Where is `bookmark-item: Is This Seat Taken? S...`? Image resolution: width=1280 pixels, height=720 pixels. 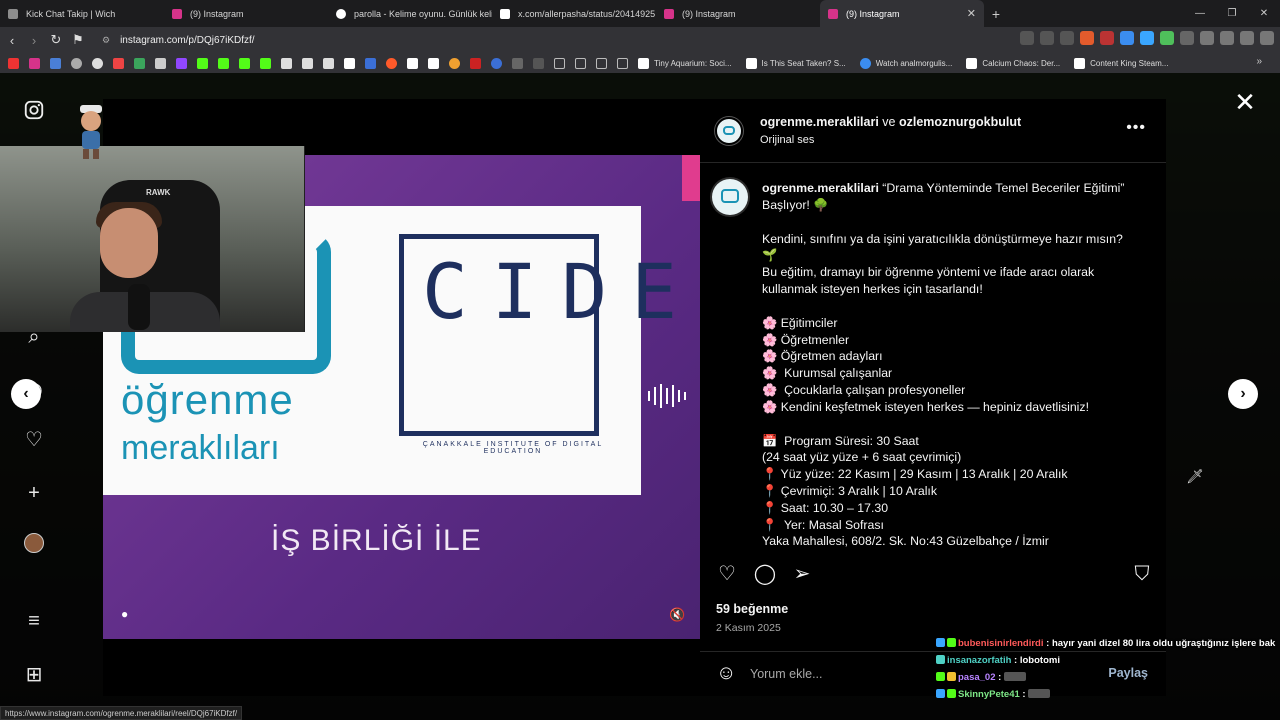
bookmark-item: Is This Seat Taken? S... is located at coordinates (795, 63).